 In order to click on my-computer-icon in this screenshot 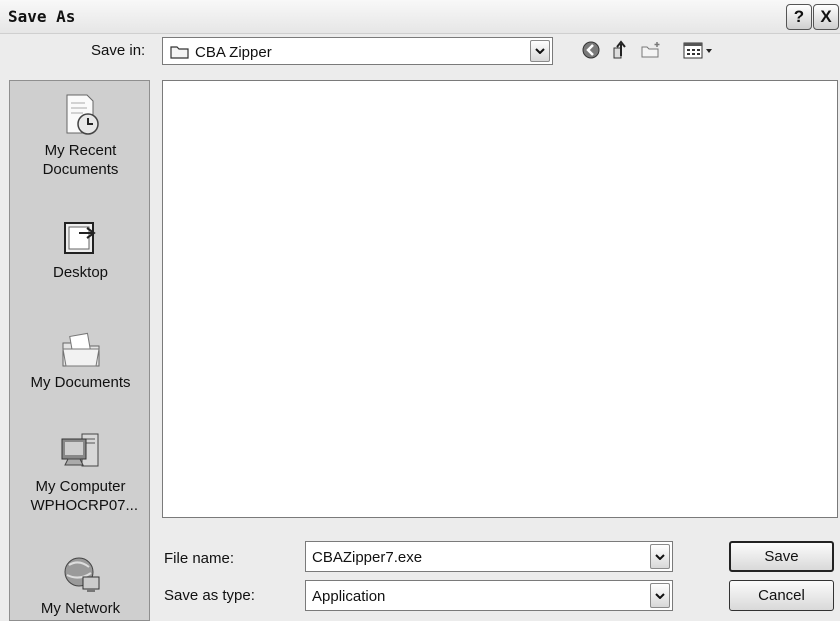, I will do `click(79, 450)`.